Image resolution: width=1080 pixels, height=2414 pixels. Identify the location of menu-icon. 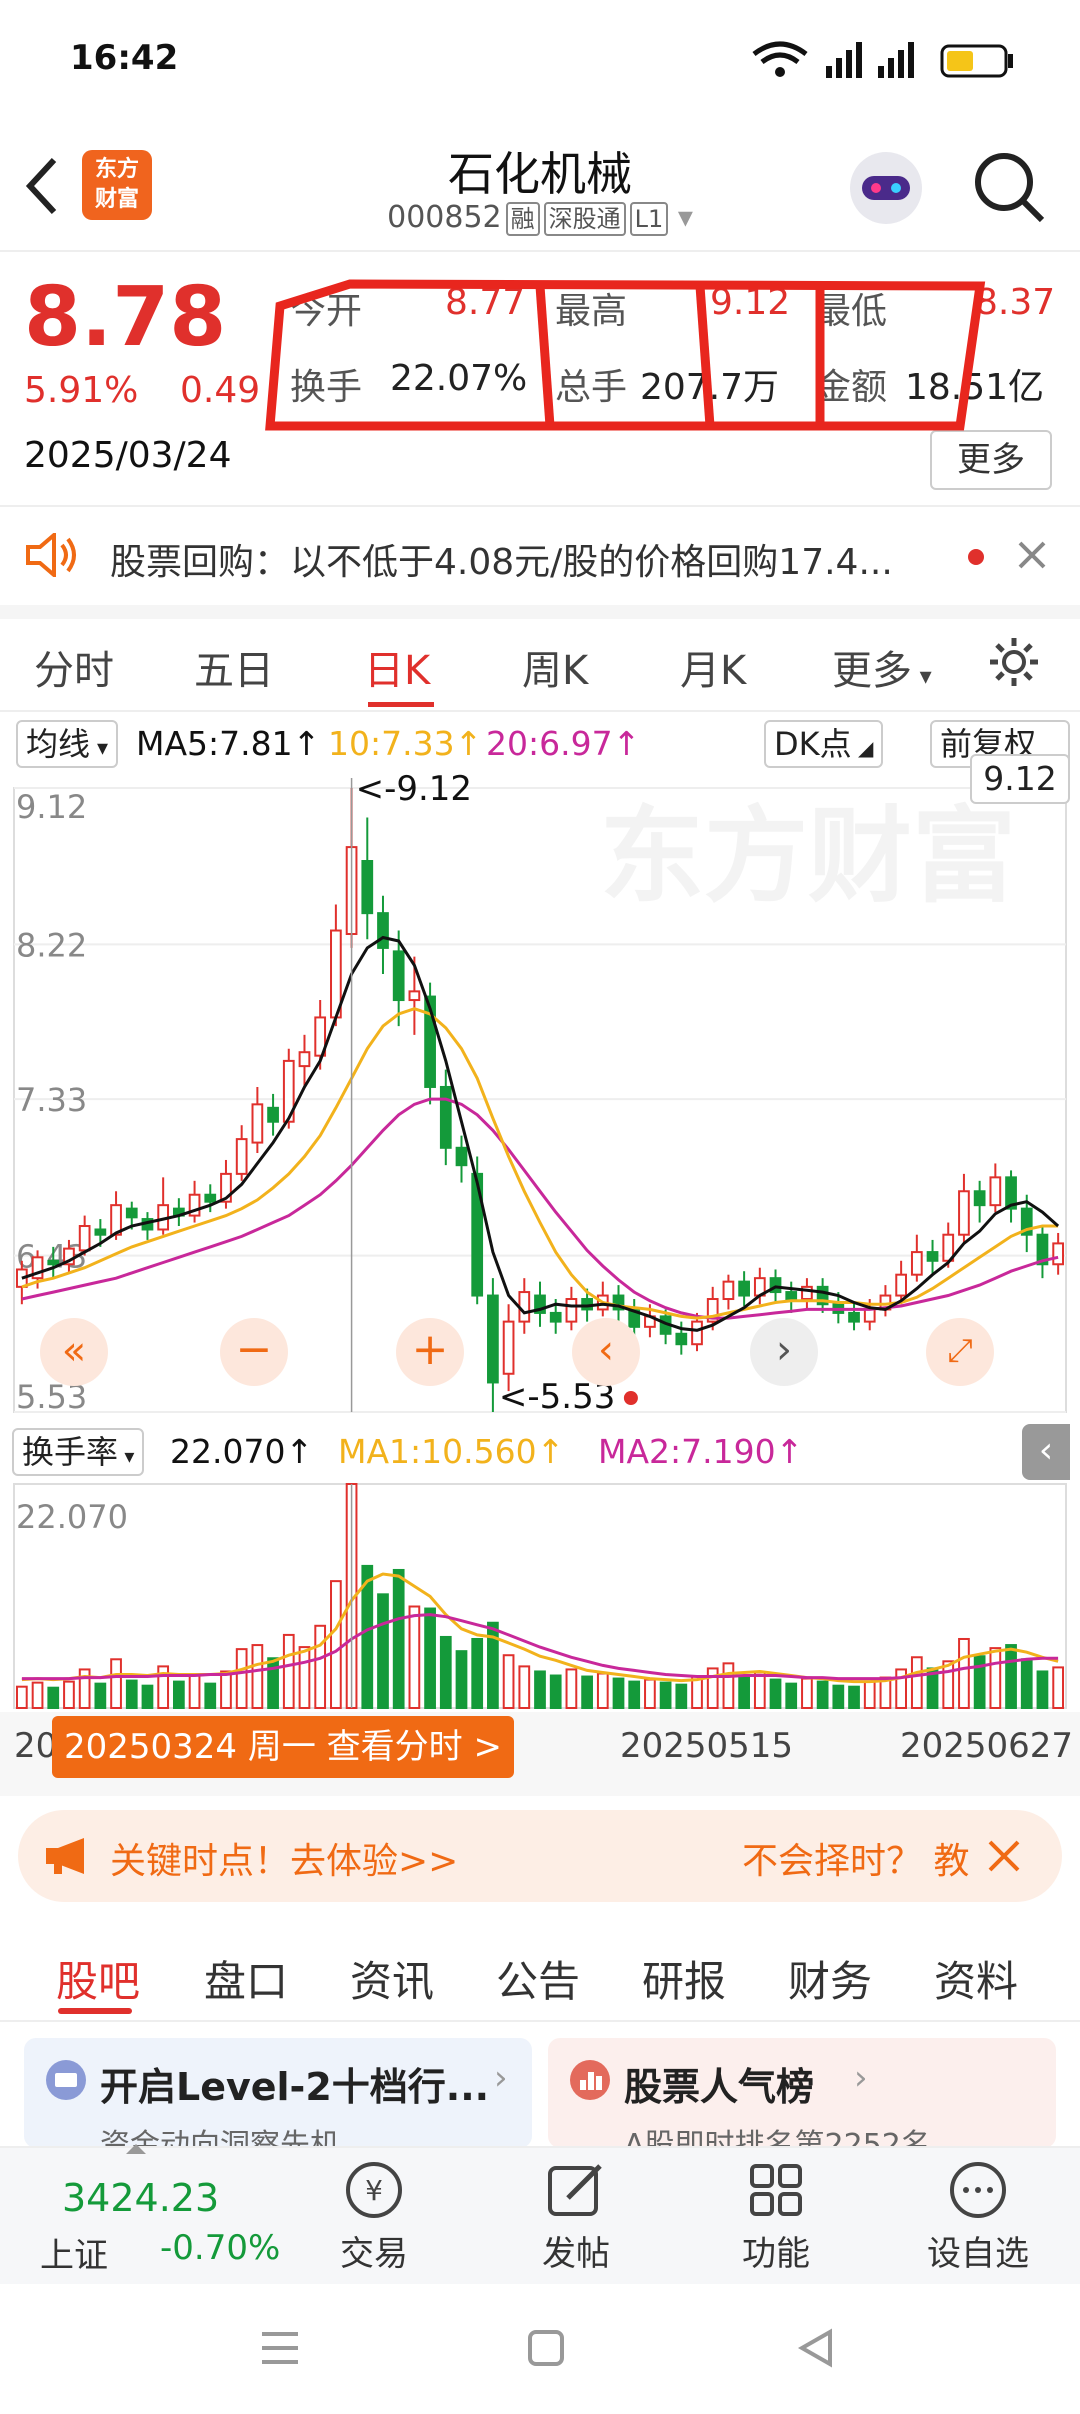
(280, 2348).